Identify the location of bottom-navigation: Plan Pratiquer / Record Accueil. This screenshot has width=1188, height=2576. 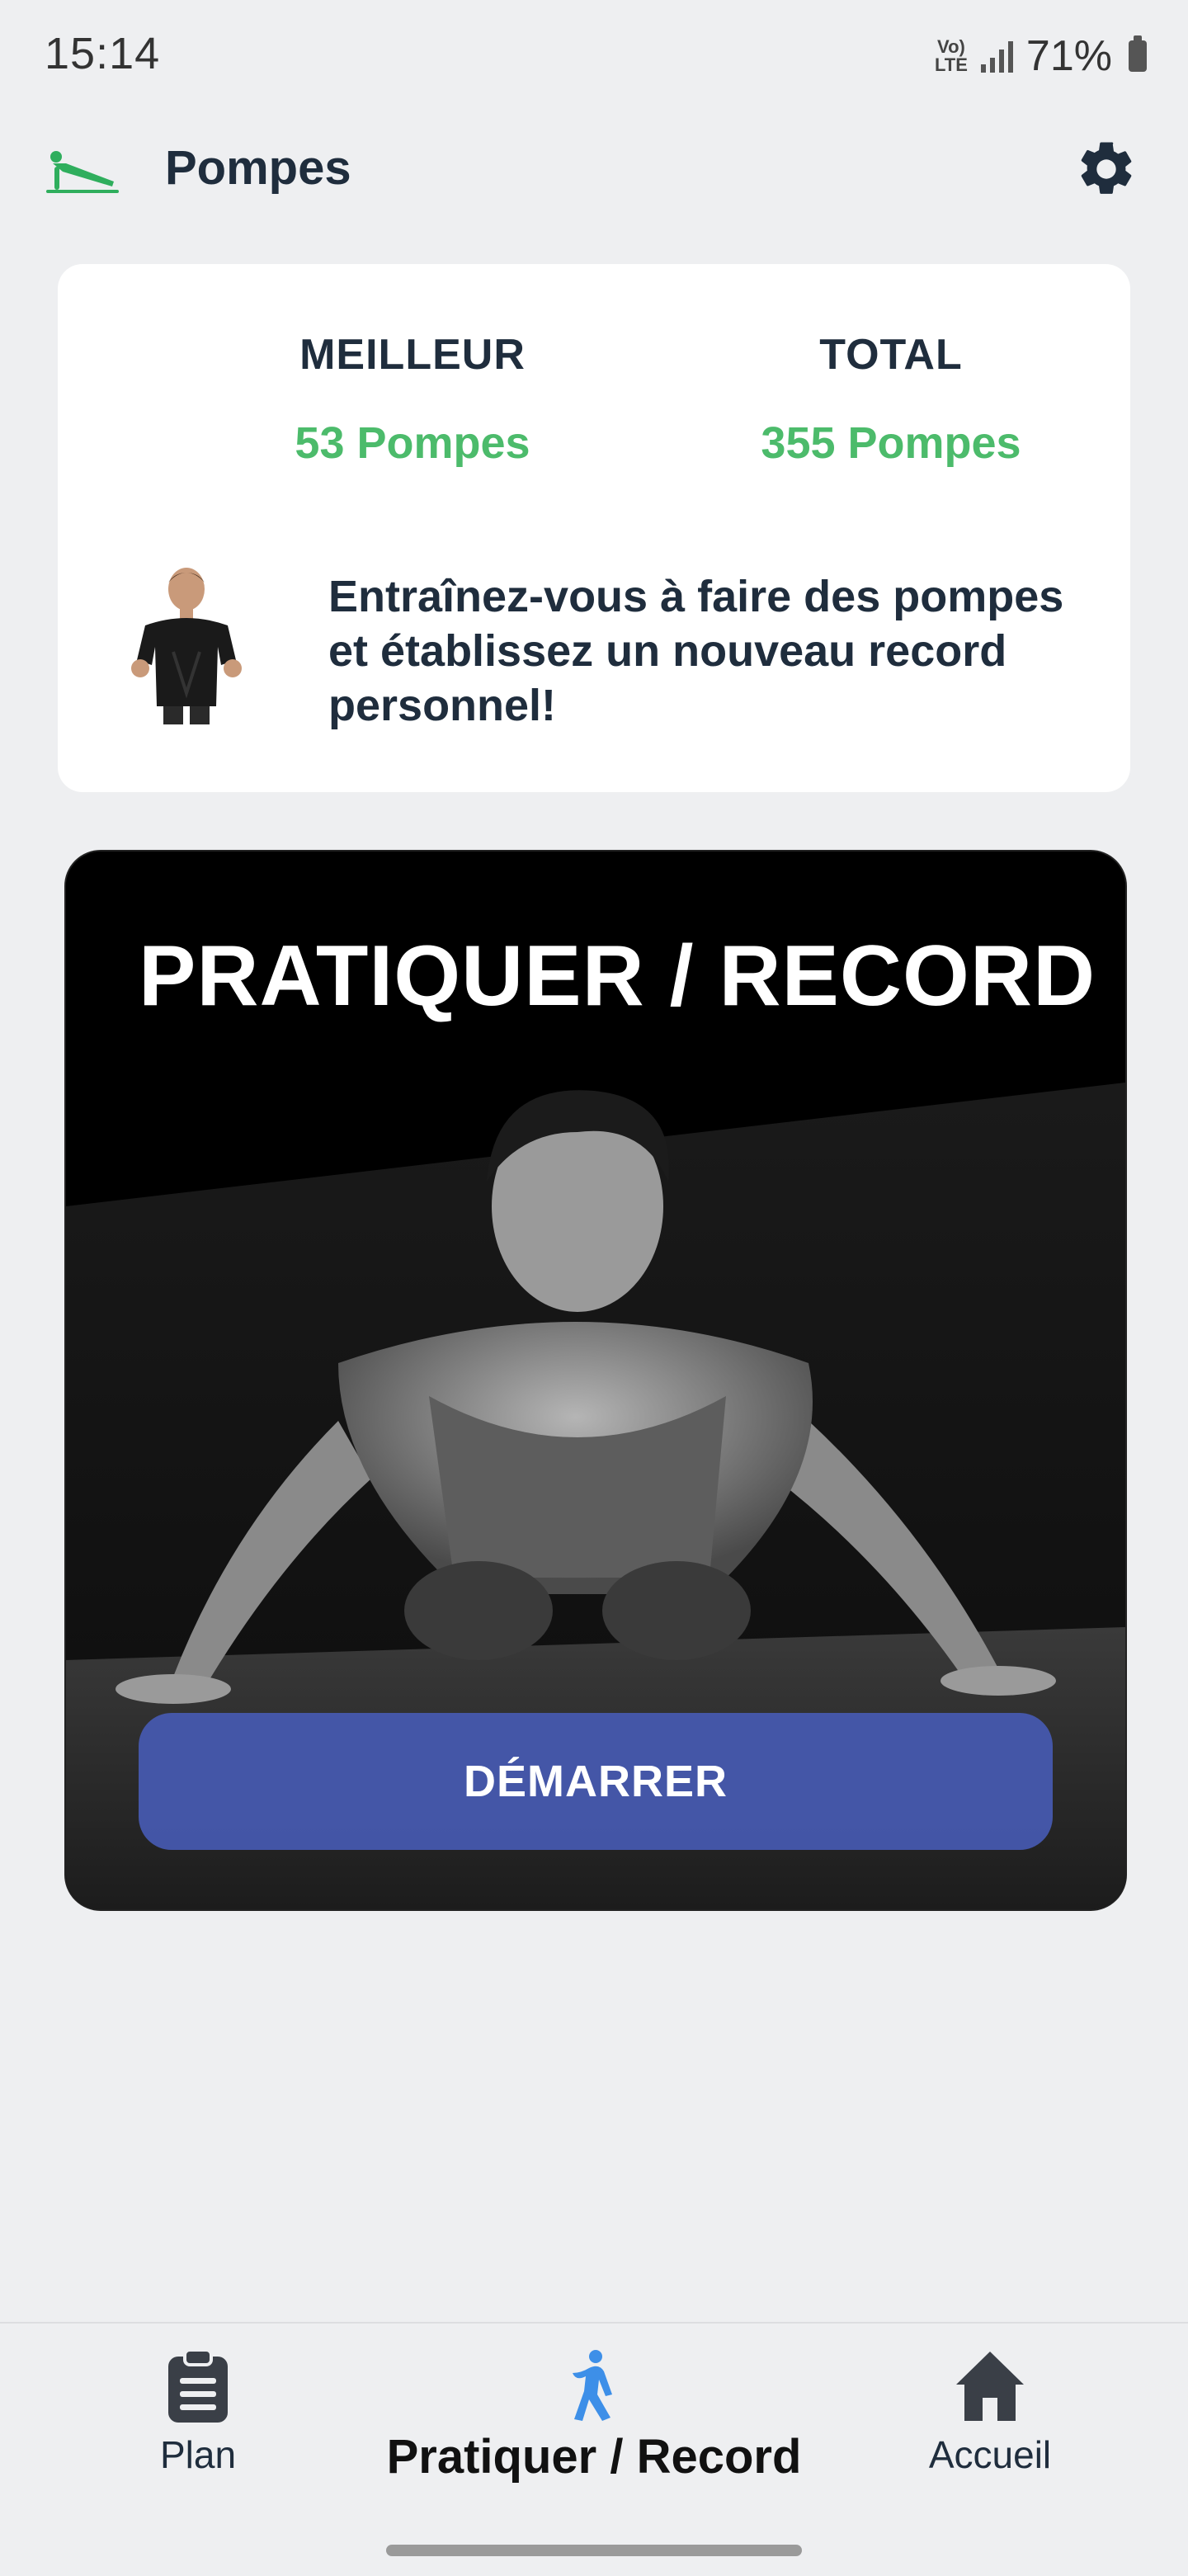
(594, 2449).